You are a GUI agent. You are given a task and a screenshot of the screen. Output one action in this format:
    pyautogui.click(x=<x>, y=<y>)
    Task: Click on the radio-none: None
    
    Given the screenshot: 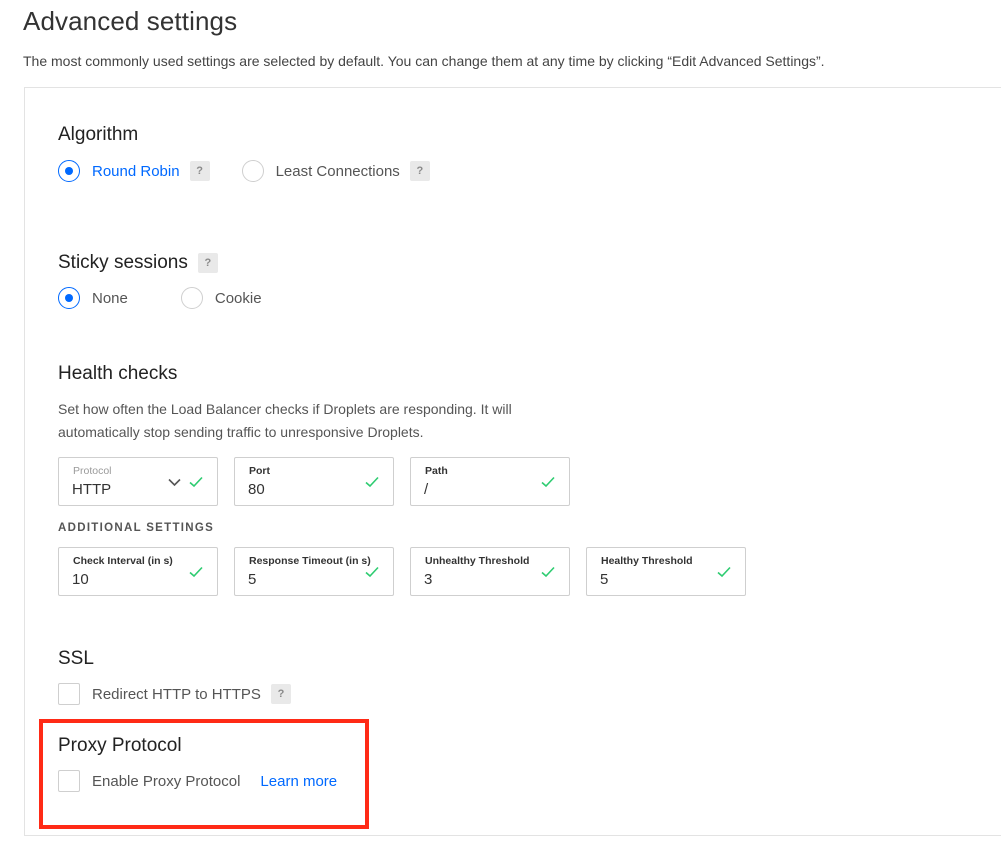 What is the action you would take?
    pyautogui.click(x=93, y=298)
    